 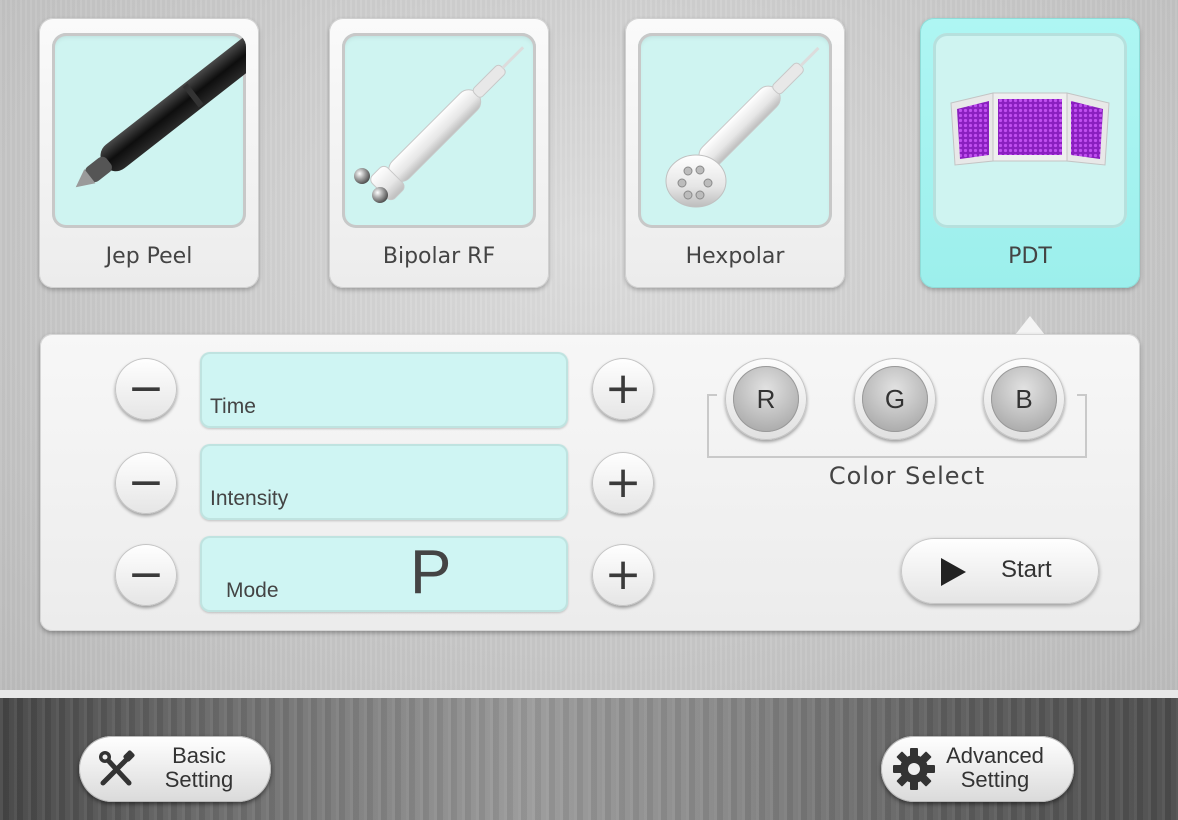 I want to click on start-label: Start, so click(x=1026, y=569).